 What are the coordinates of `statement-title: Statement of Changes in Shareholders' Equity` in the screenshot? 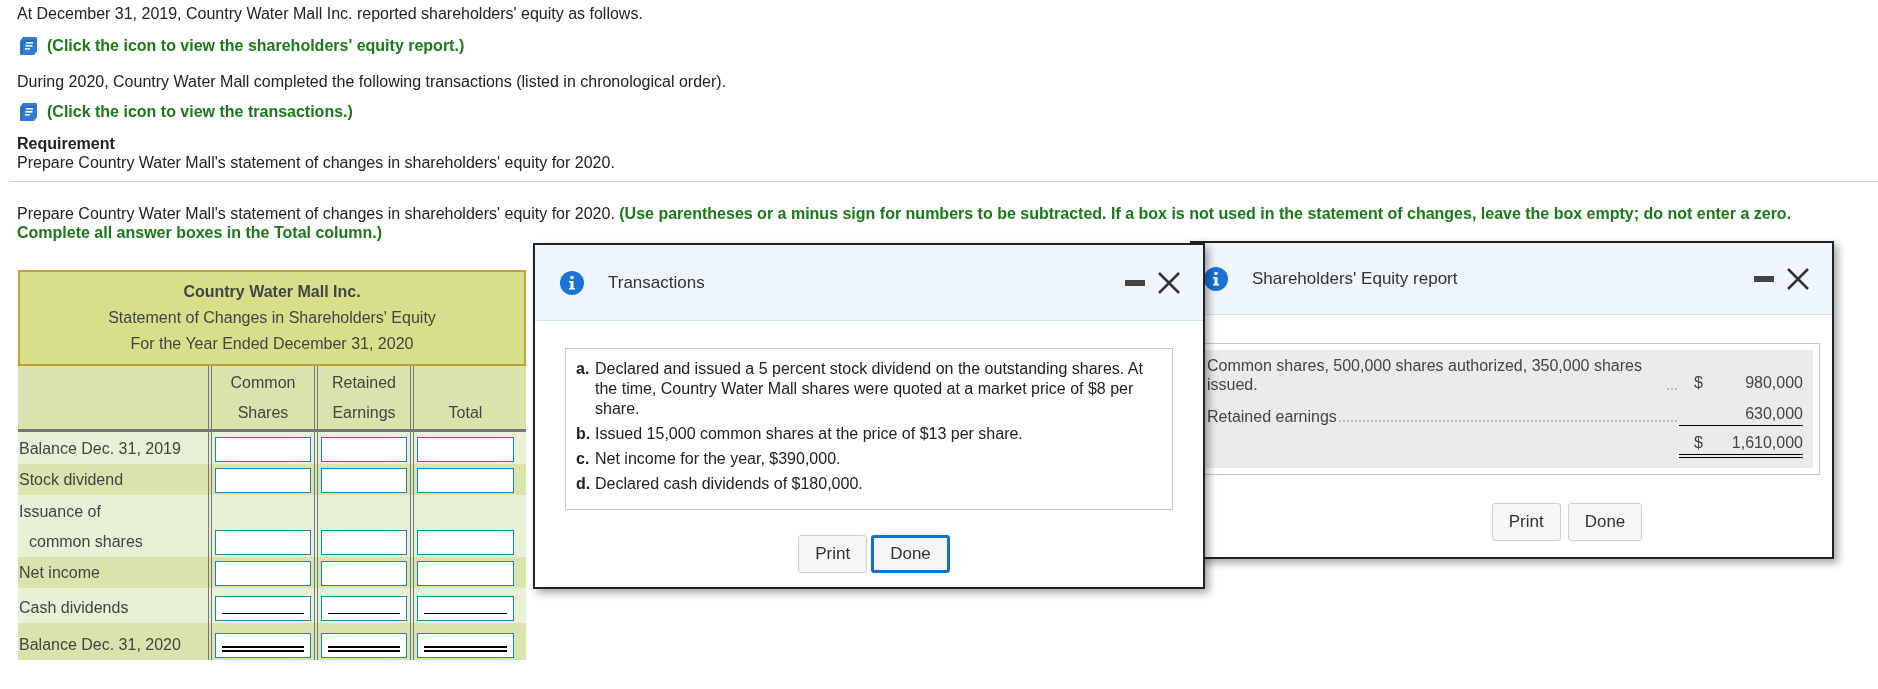 It's located at (272, 318).